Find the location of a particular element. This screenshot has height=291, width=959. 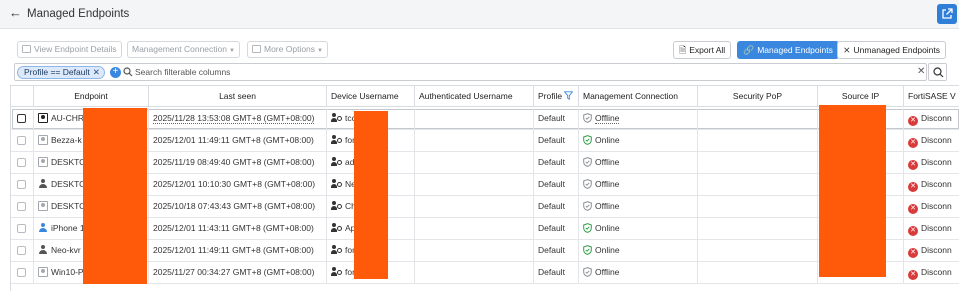

clear-search-icon: ✕ is located at coordinates (921, 71).